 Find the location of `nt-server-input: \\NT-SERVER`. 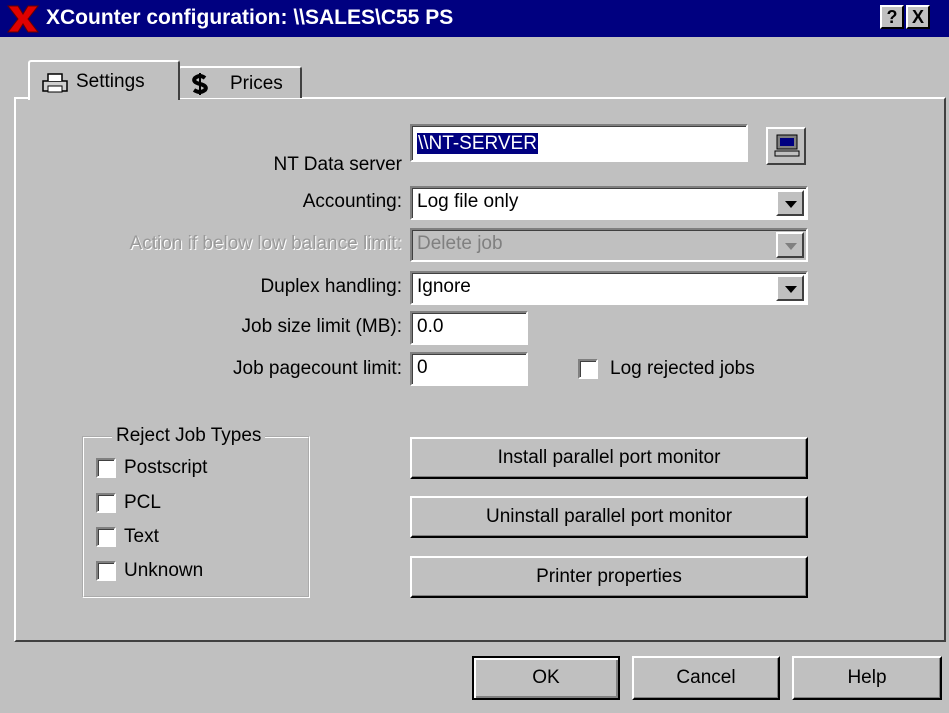

nt-server-input: \\NT-SERVER is located at coordinates (579, 143).